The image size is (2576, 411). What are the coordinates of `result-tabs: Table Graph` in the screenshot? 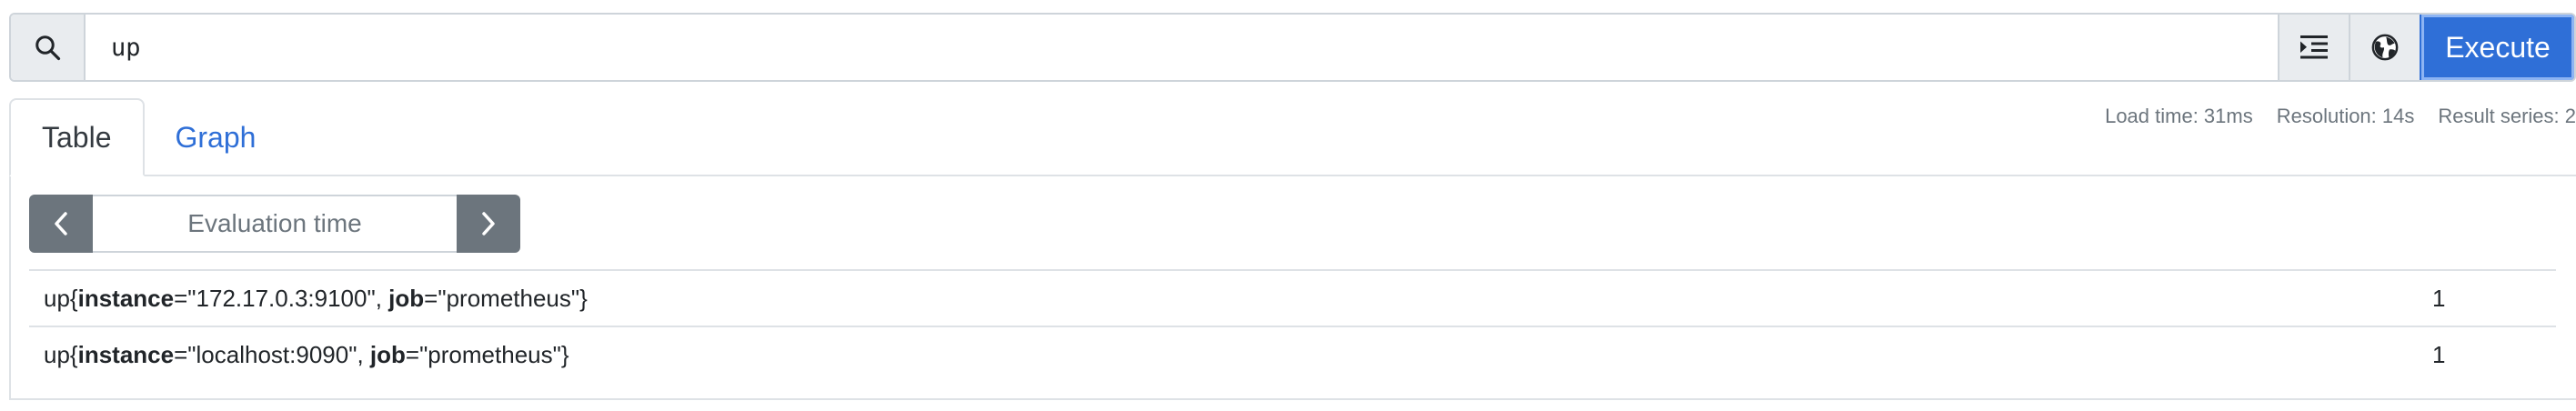 It's located at (148, 137).